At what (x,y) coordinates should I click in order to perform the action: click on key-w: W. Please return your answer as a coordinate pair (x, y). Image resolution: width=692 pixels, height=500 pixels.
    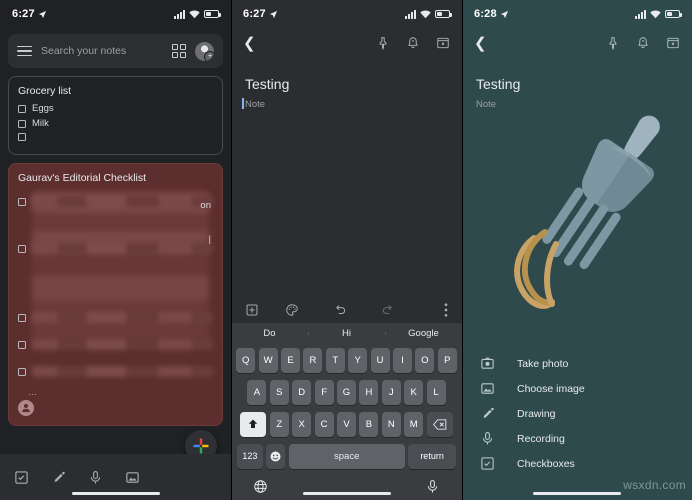
    Looking at the image, I should click on (268, 361).